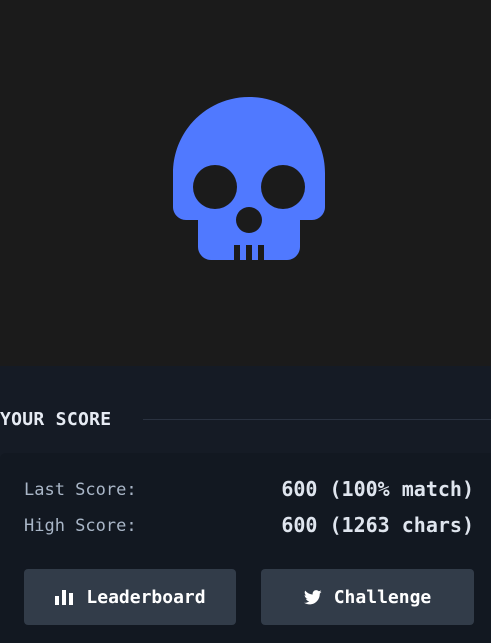  What do you see at coordinates (249, 490) in the screenshot?
I see `last-score-row: Last Score: 600 (100% match)` at bounding box center [249, 490].